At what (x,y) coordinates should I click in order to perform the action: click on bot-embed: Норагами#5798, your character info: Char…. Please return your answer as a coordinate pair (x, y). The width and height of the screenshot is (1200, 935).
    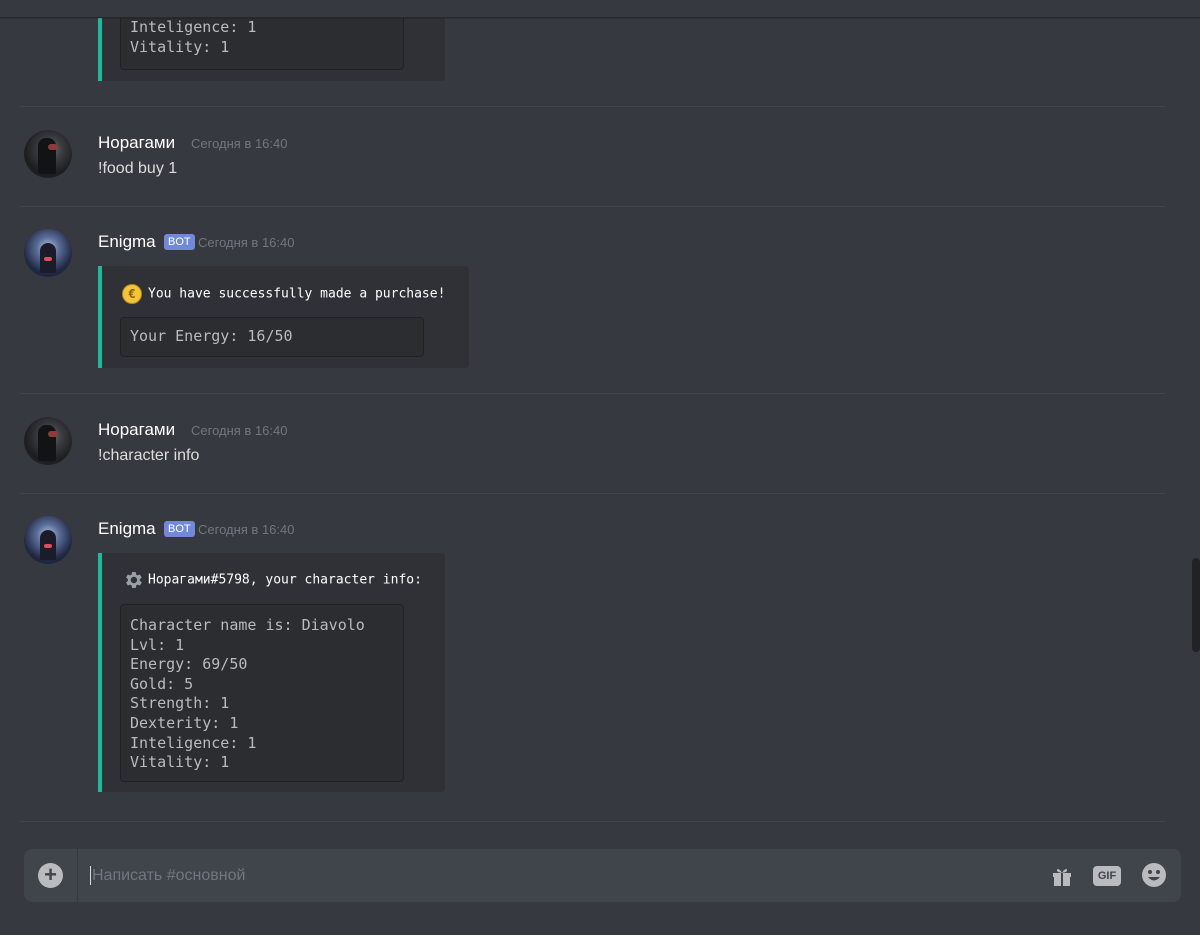
    Looking at the image, I should click on (271, 672).